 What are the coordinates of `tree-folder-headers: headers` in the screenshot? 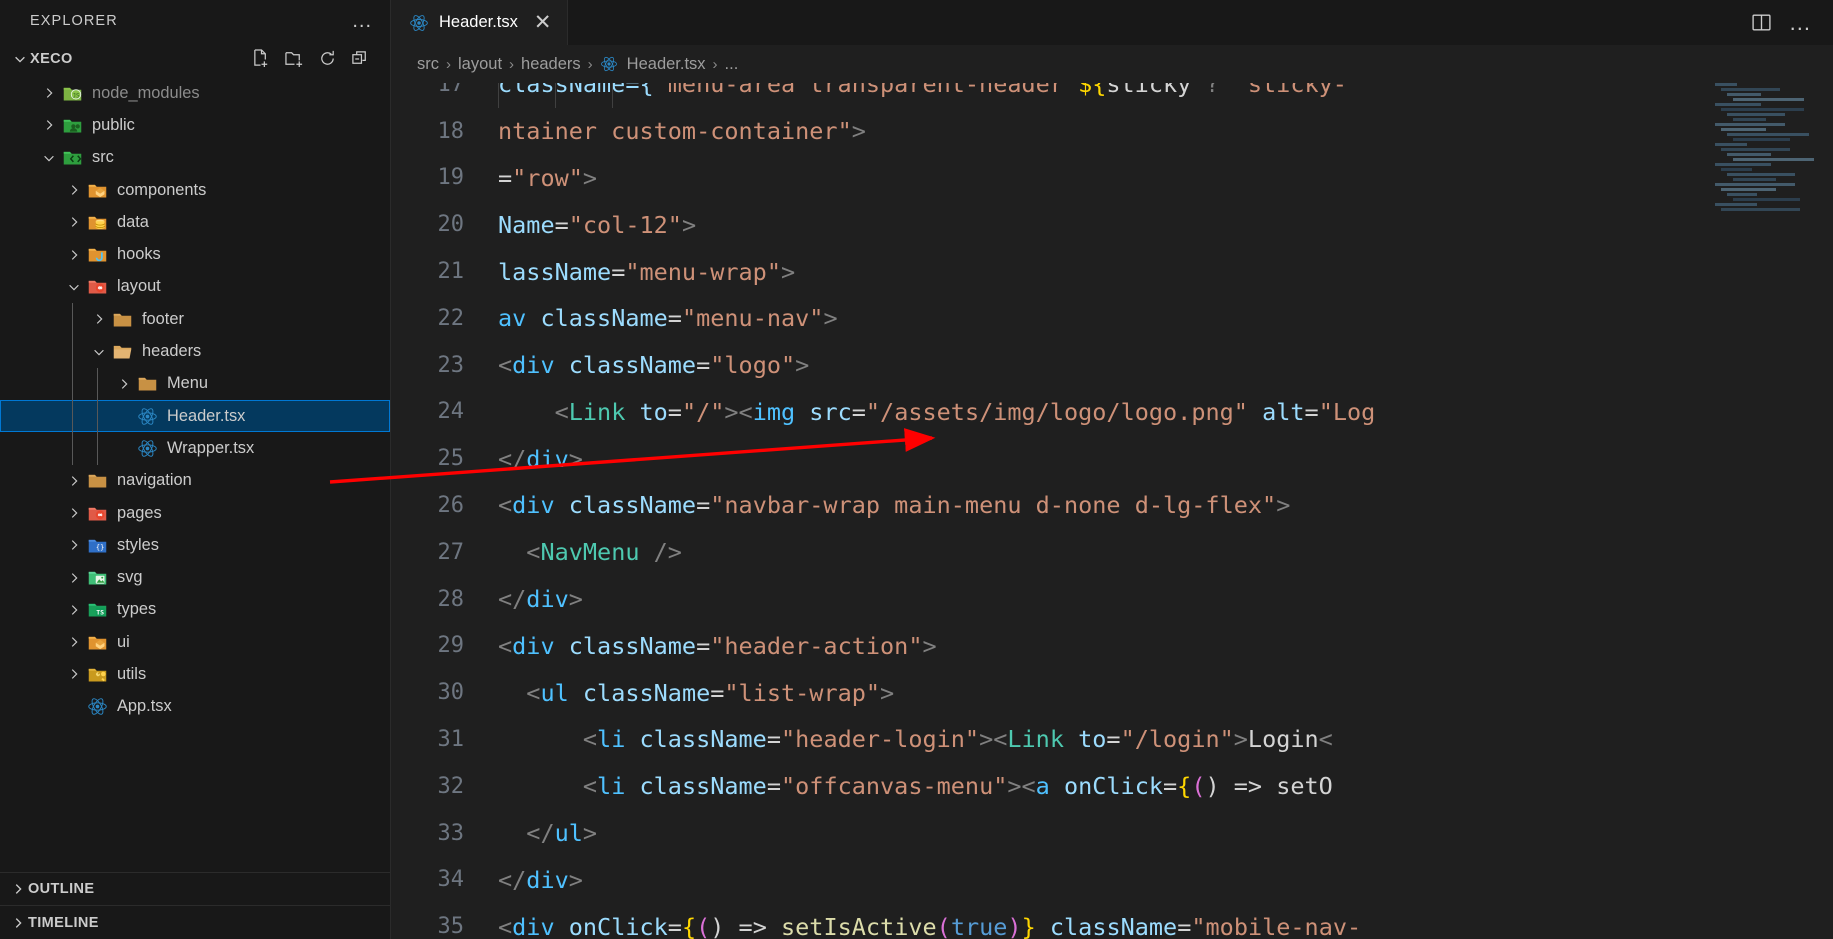 It's located at (195, 351).